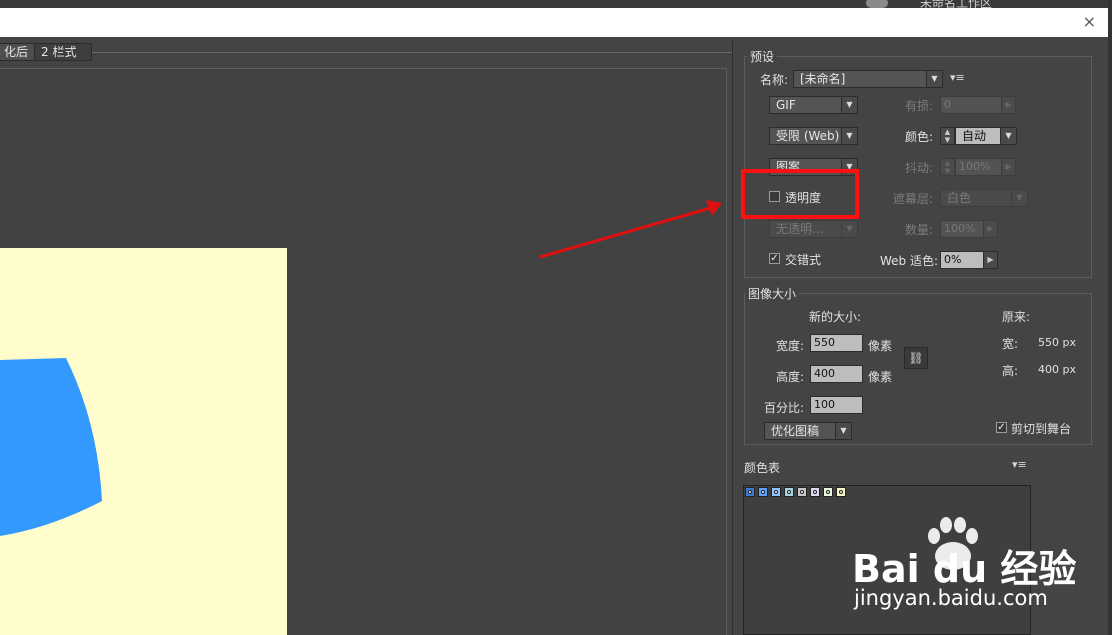 The width and height of the screenshot is (1112, 635). Describe the element at coordinates (919, 137) in the screenshot. I see `colors-label: 颜色:` at that location.